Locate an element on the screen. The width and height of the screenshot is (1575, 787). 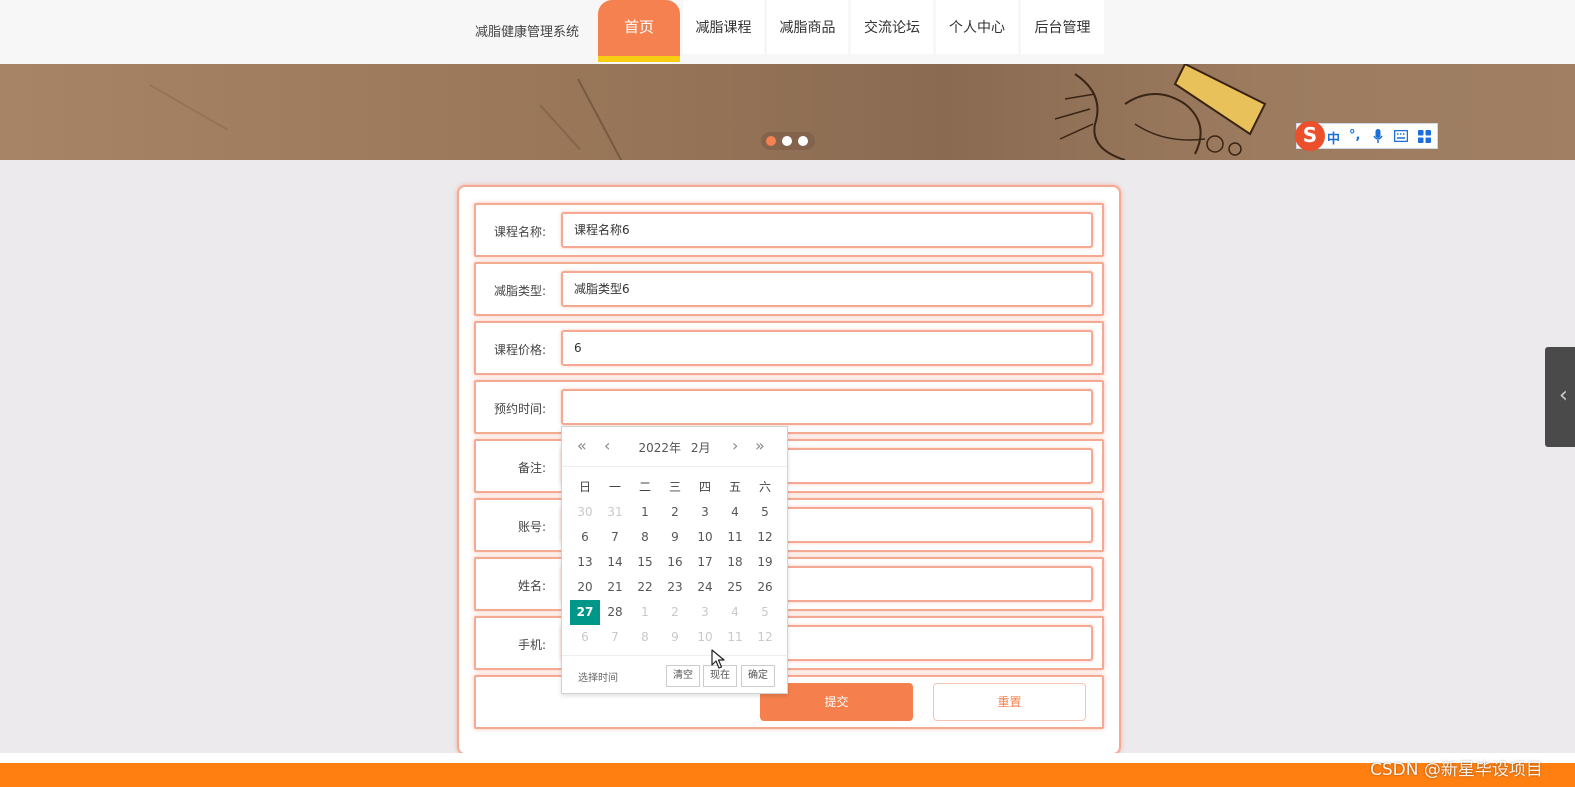
nav-forum: 交流论坛 is located at coordinates (892, 27).